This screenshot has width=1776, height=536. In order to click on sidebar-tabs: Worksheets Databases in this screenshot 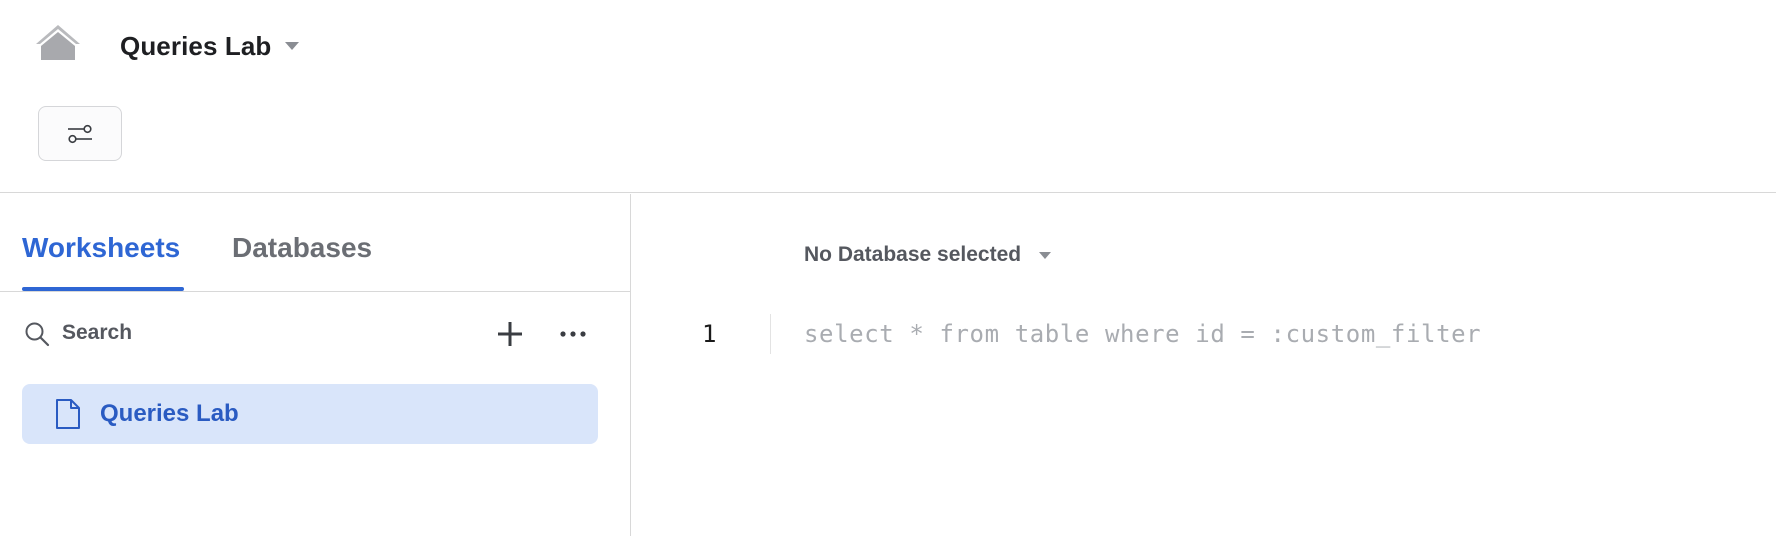, I will do `click(315, 243)`.